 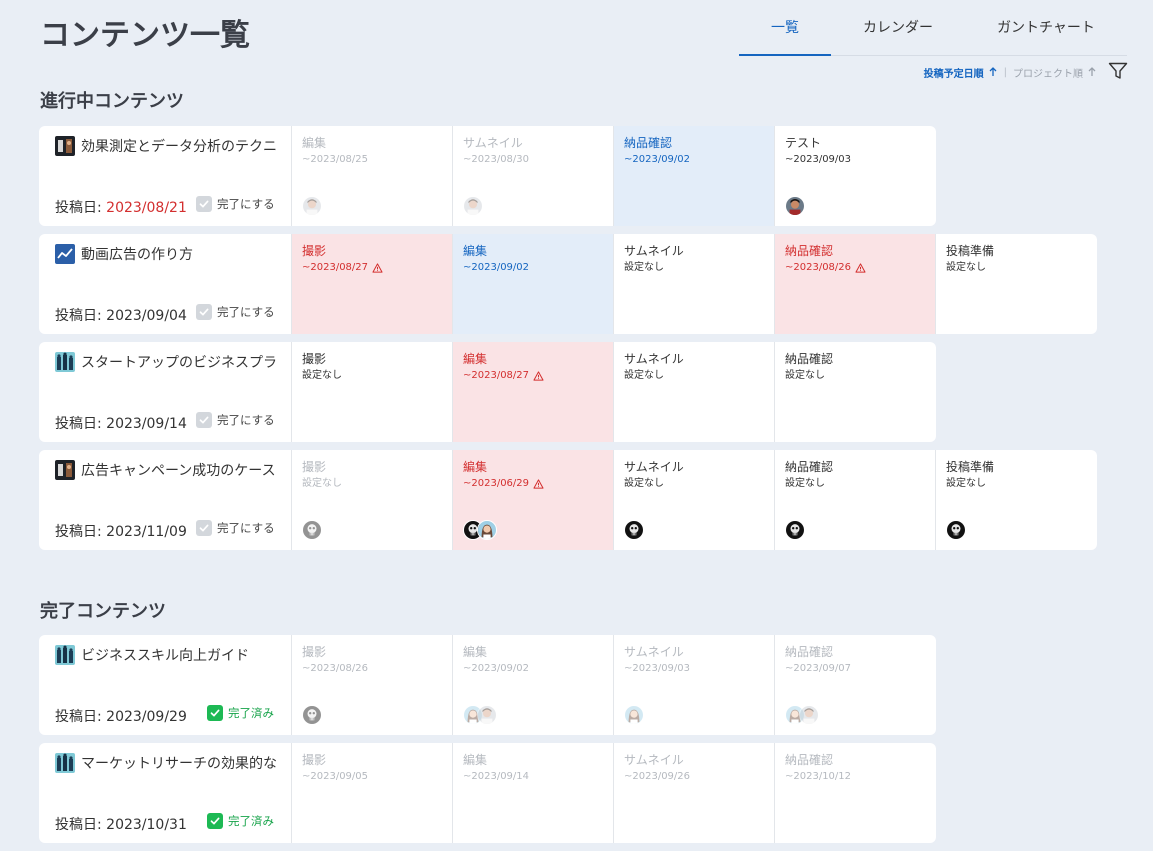 What do you see at coordinates (961, 72) in the screenshot?
I see `sort-by-post-date: 投稿予定日順` at bounding box center [961, 72].